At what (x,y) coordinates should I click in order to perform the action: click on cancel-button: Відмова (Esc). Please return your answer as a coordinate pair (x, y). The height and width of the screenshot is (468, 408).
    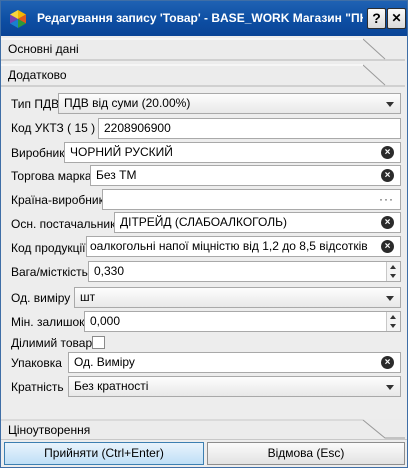
    Looking at the image, I should click on (306, 453).